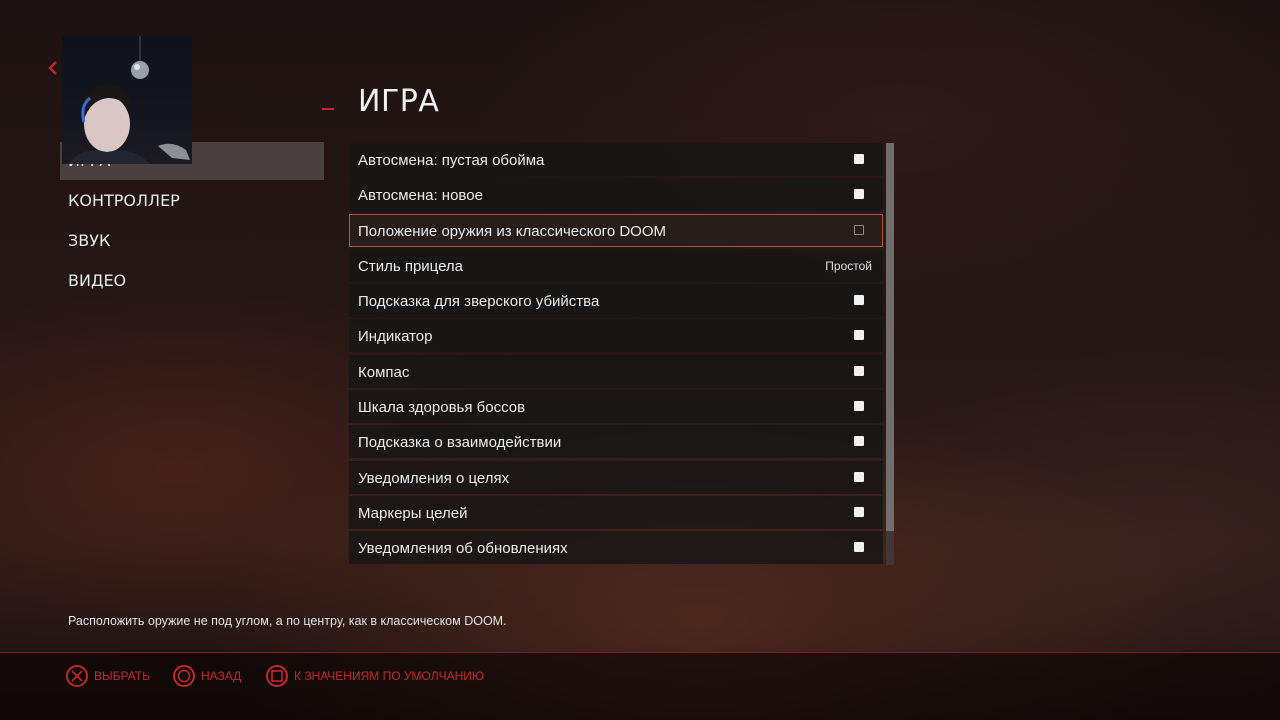 The height and width of the screenshot is (720, 1280). What do you see at coordinates (192, 201) in the screenshot?
I see `sidebar-item-controller: КОНТРОЛЛЕР` at bounding box center [192, 201].